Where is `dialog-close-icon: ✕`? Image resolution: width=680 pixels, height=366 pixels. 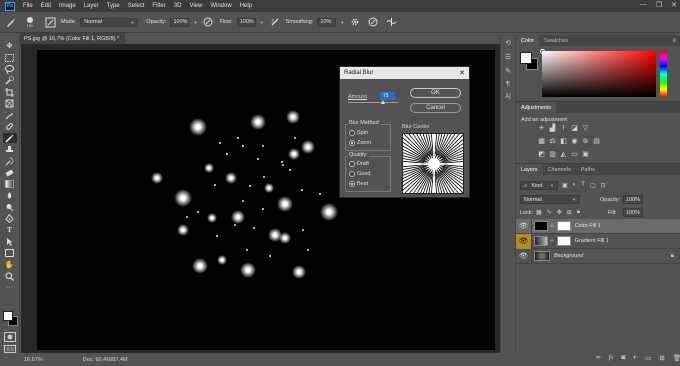 dialog-close-icon: ✕ is located at coordinates (462, 73).